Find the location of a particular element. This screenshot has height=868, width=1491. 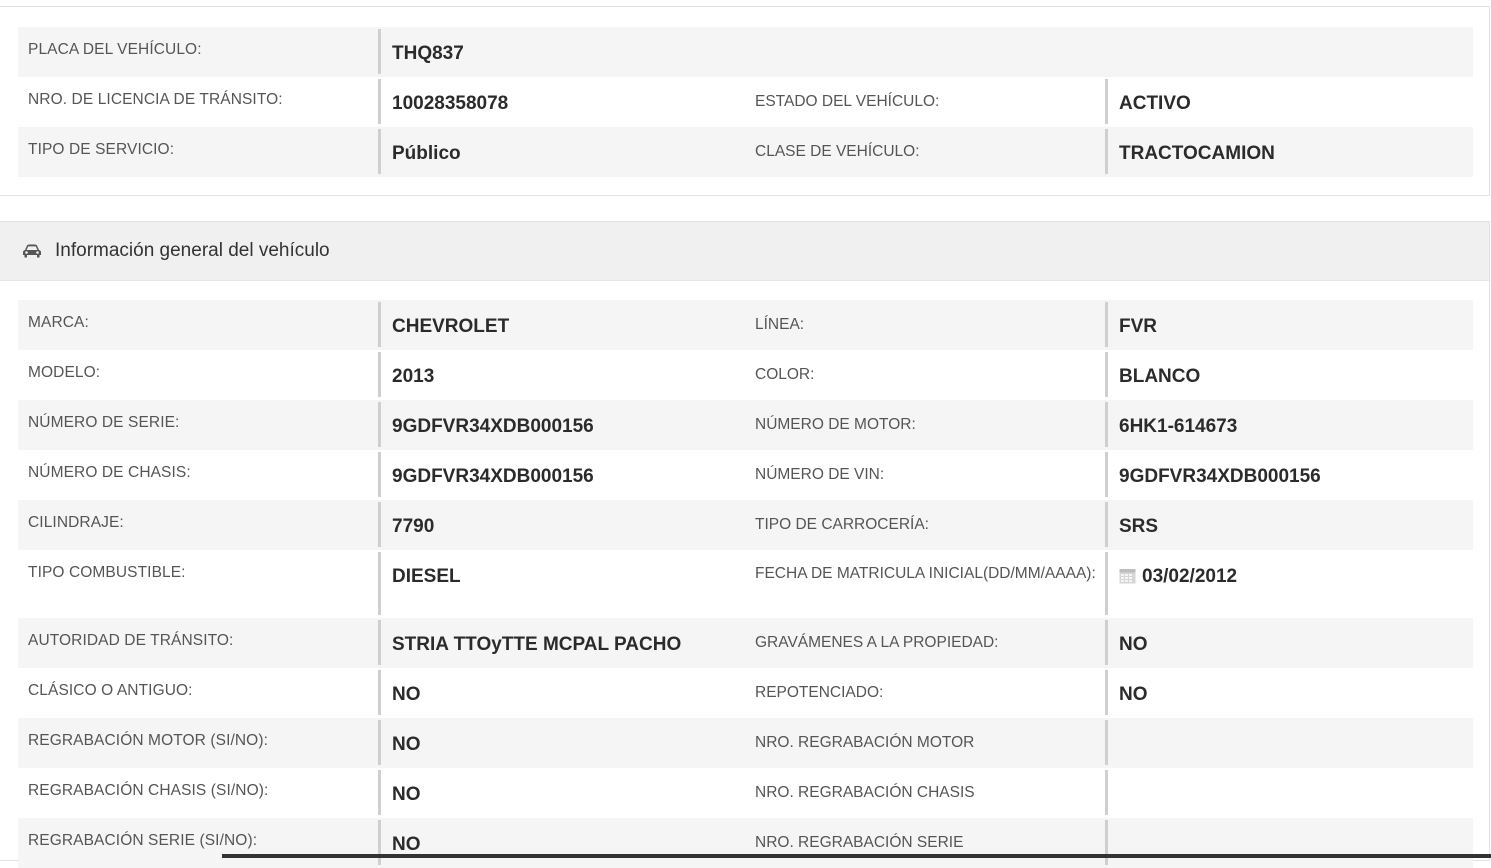

general-info-header: Información general del vehículo is located at coordinates (744, 251).